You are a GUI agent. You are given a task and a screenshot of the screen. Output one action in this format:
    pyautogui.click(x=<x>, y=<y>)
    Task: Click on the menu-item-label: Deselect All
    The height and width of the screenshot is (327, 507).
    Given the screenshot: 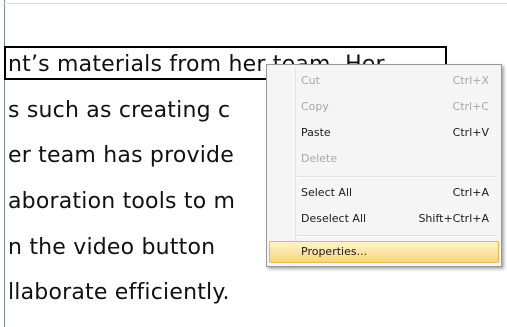 What is the action you would take?
    pyautogui.click(x=334, y=218)
    